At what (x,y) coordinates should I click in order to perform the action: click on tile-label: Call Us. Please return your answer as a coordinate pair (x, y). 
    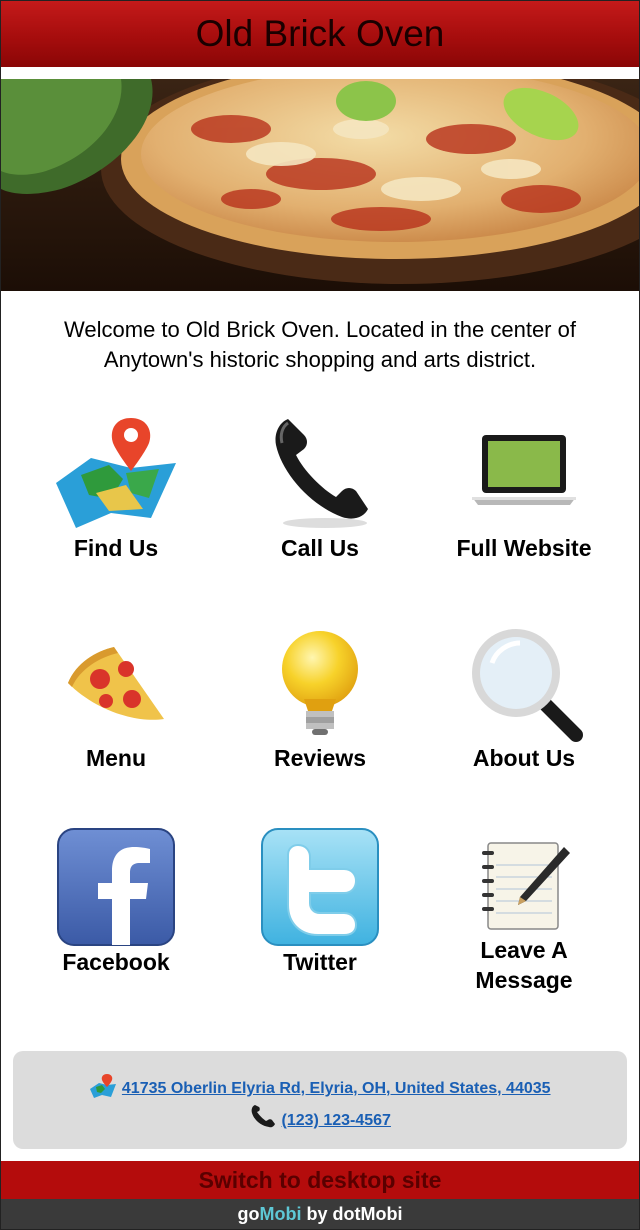
    Looking at the image, I should click on (320, 548).